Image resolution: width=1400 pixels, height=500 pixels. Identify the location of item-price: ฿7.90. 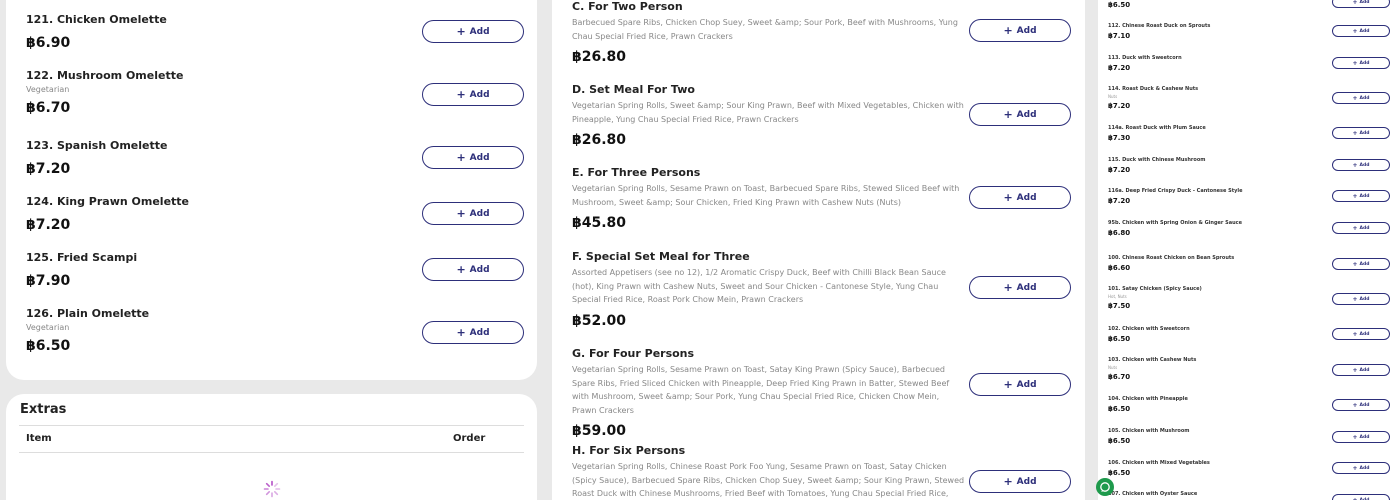
(48, 281).